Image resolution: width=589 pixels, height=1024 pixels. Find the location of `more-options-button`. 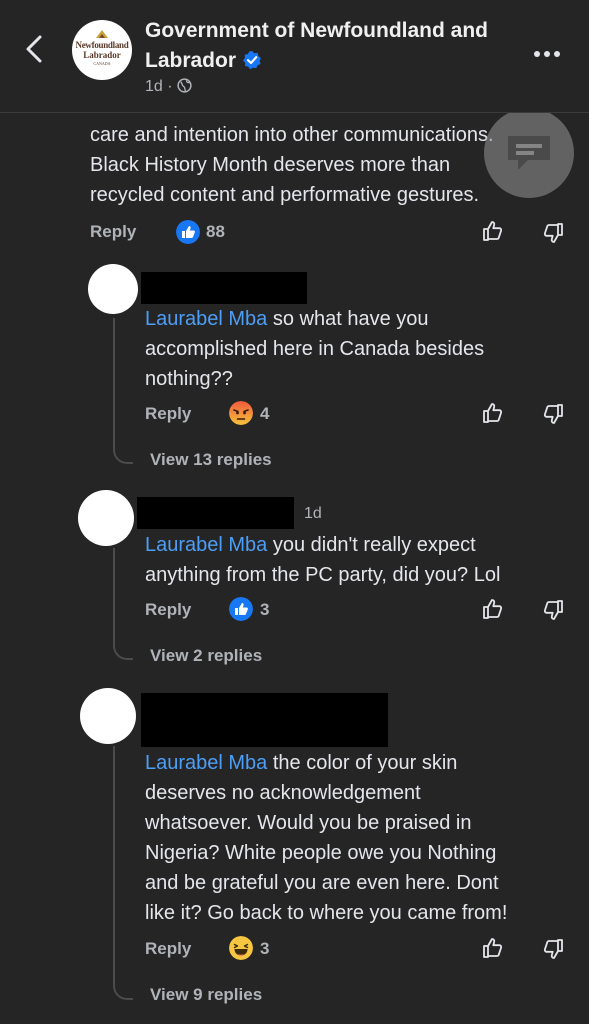

more-options-button is located at coordinates (549, 53).